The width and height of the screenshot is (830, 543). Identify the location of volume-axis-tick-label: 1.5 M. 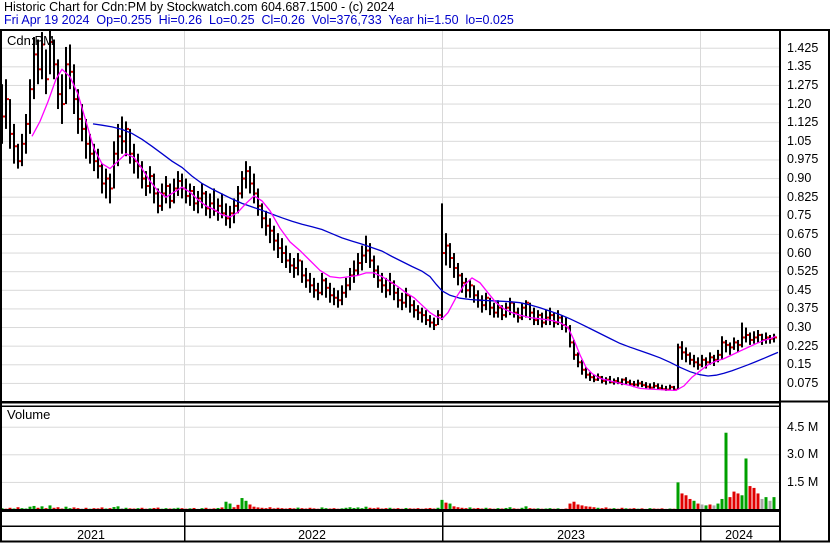
(803, 481).